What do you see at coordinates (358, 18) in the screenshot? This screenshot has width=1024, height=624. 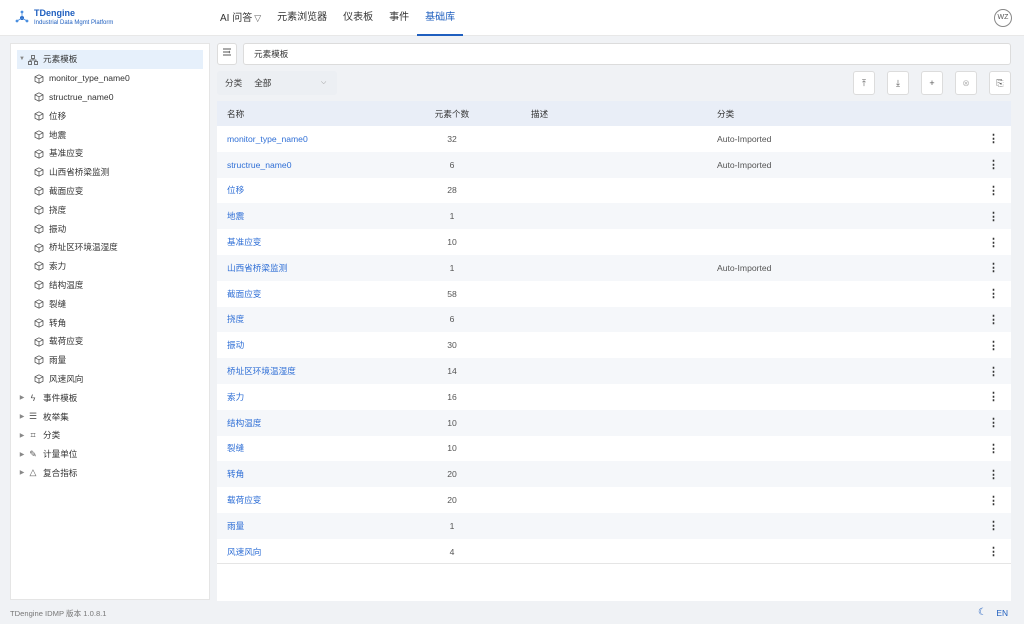 I see `nav-dashboard: 仪表板` at bounding box center [358, 18].